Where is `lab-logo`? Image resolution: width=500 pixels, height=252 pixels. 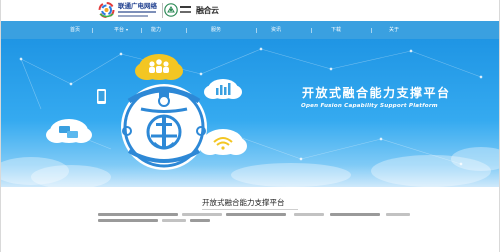 lab-logo is located at coordinates (178, 10).